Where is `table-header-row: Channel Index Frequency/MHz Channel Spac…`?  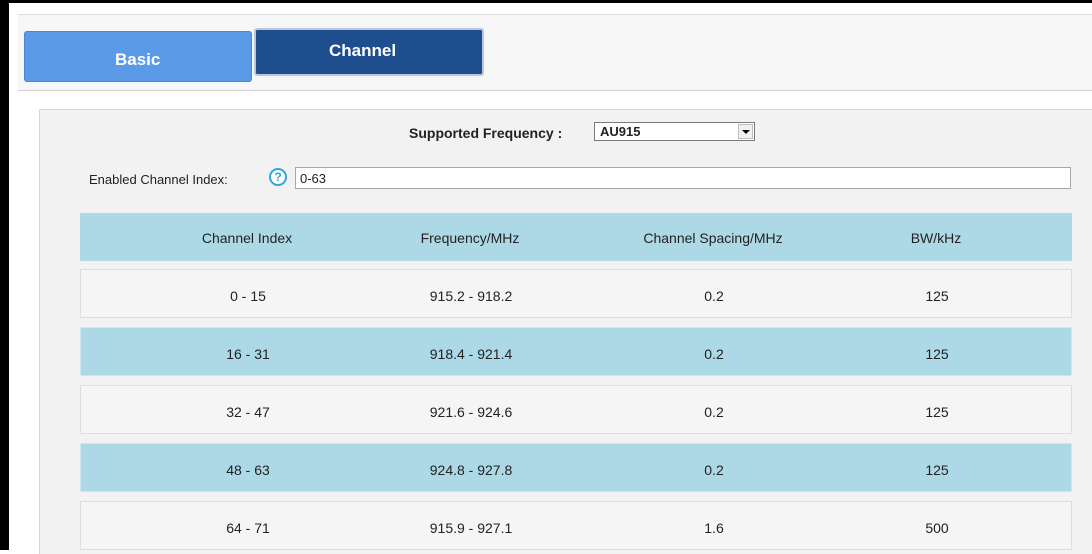
table-header-row: Channel Index Frequency/MHz Channel Spac… is located at coordinates (576, 237).